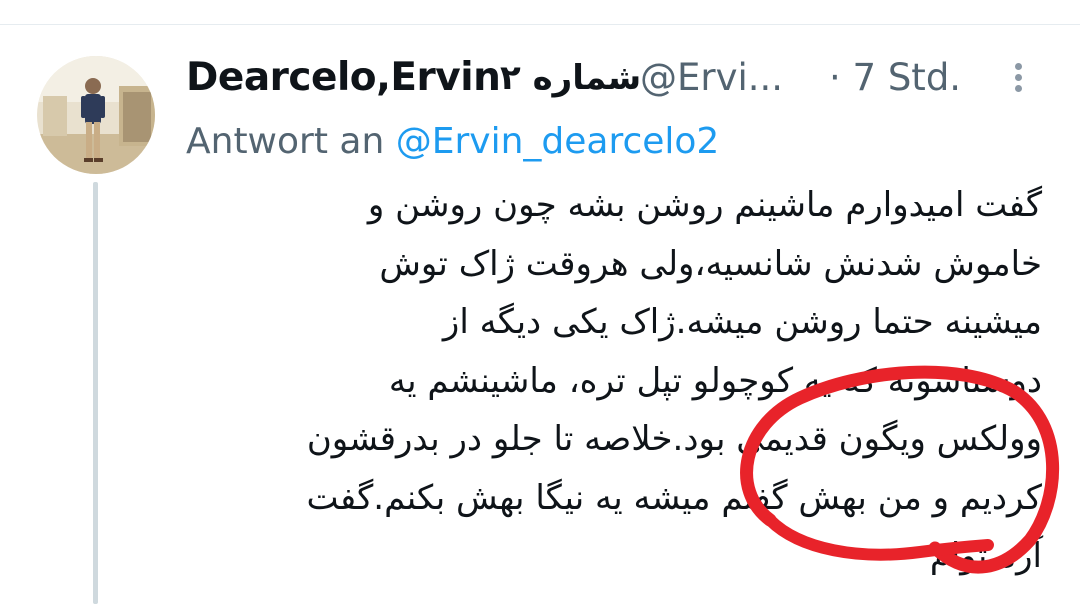 The image size is (1080, 604). Describe the element at coordinates (1018, 80) in the screenshot. I see `more-options-button` at that location.